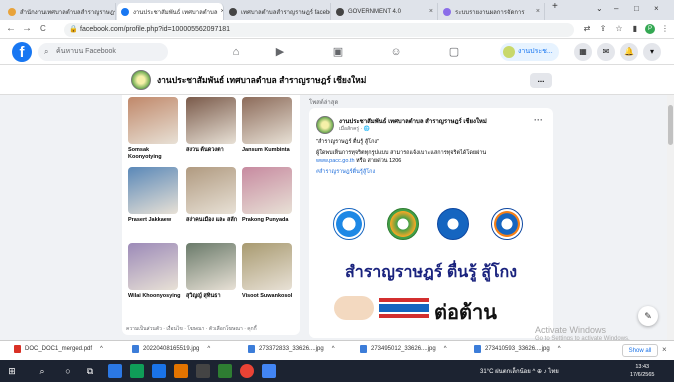  I want to click on browser-tab: เทศบาลตำบลสำราญราษฎร์ facebook ×, so click(278, 11).